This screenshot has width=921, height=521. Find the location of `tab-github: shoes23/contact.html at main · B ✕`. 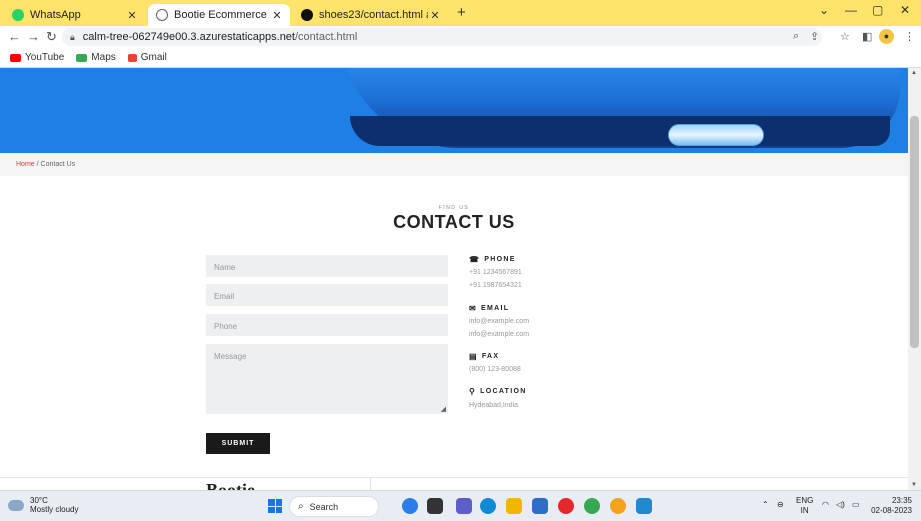

tab-github: shoes23/contact.html at main · B ✕ is located at coordinates (370, 15).